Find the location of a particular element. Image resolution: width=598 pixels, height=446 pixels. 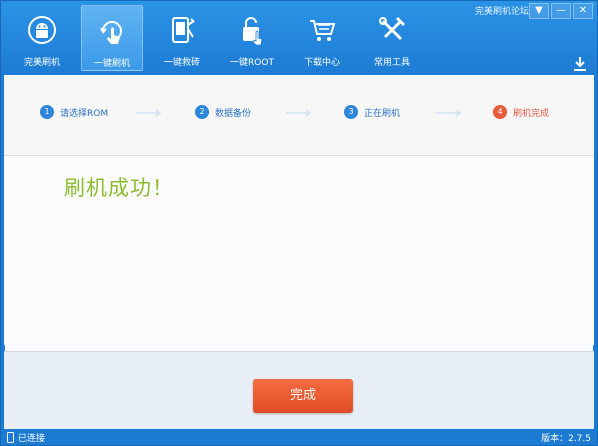

nav-item-one-click-flash: 一键刷机 is located at coordinates (112, 38).